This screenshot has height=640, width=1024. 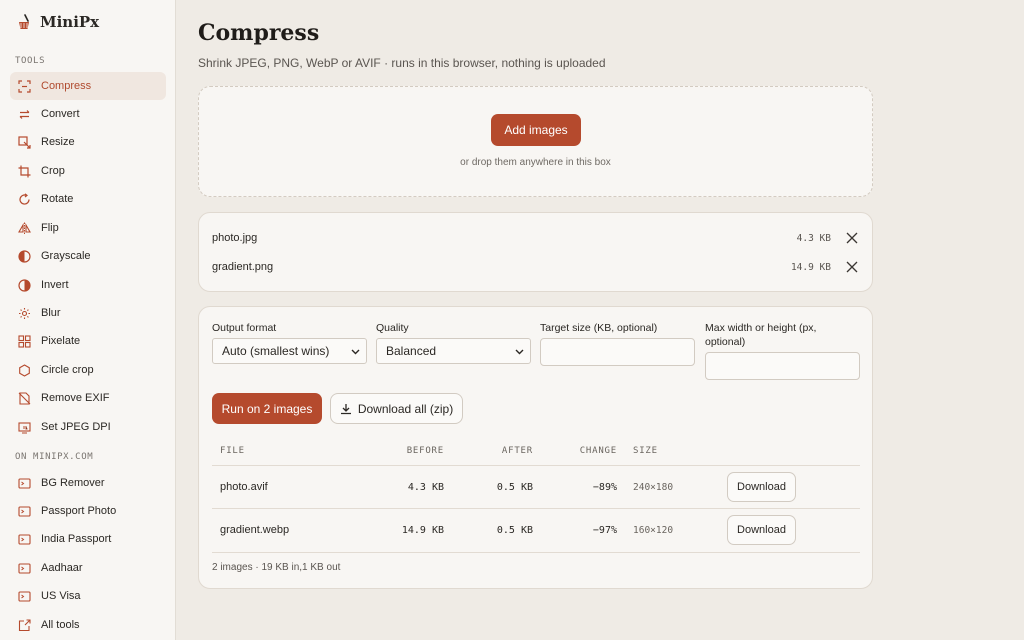 I want to click on quality-select: Balanced, so click(x=453, y=351).